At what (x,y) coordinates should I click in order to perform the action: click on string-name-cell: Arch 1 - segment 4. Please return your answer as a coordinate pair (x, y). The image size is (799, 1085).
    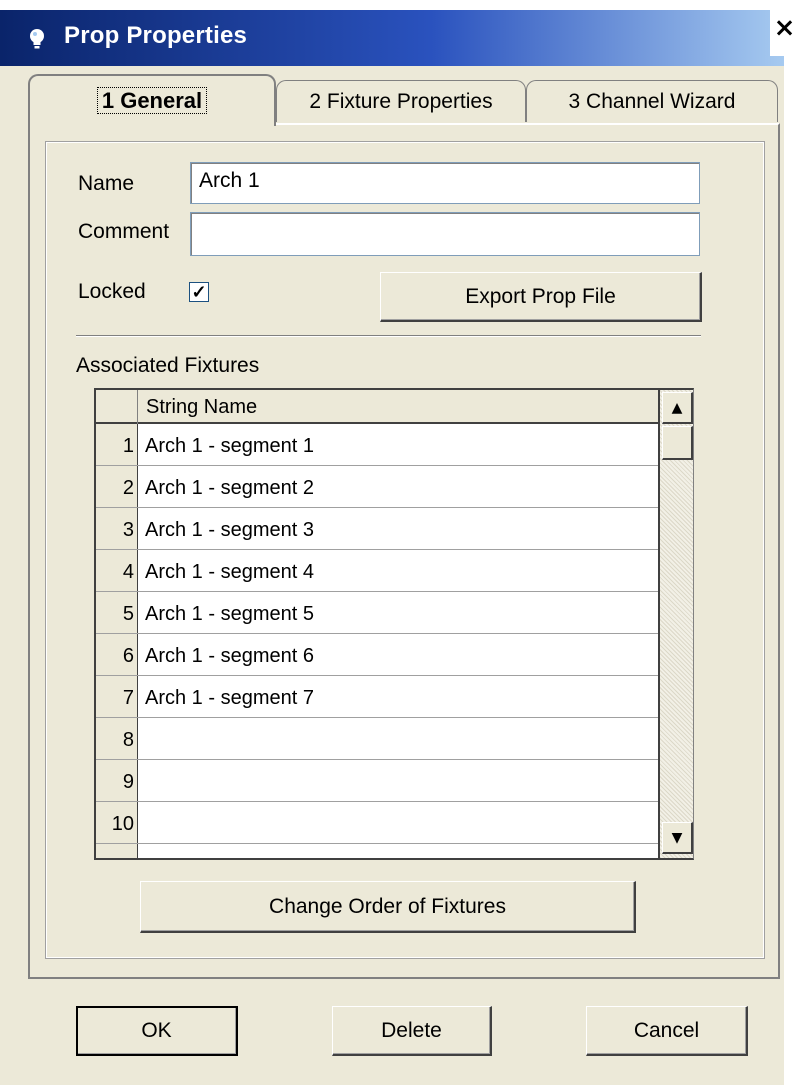
    Looking at the image, I should click on (229, 572).